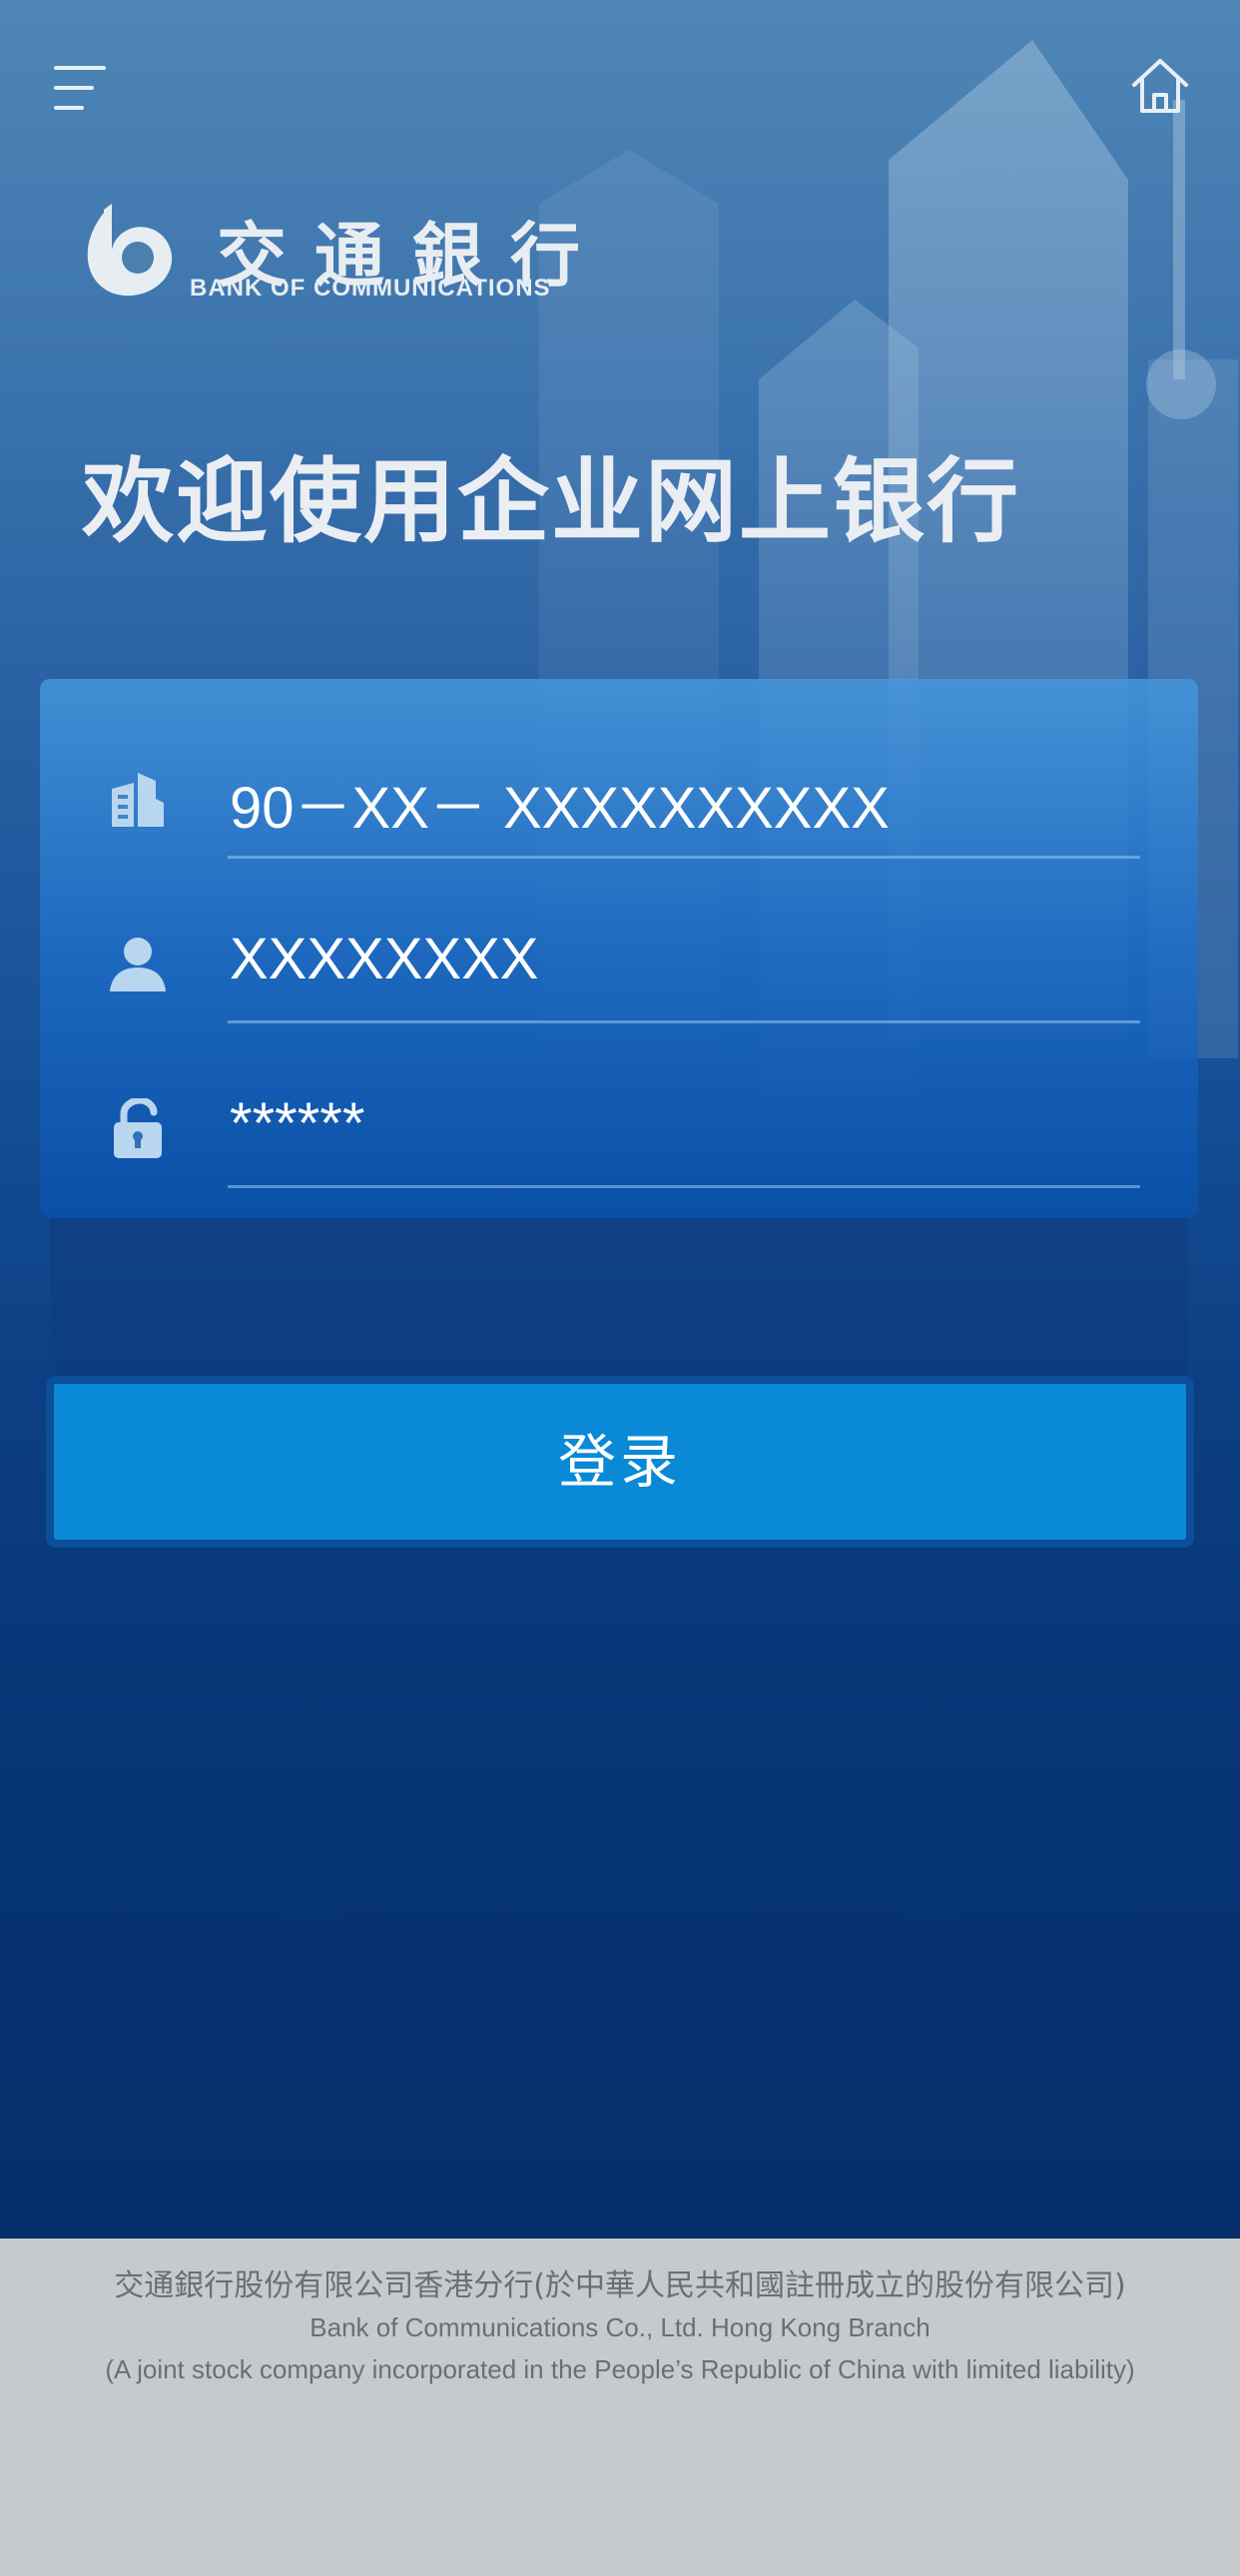 Image resolution: width=1240 pixels, height=2576 pixels. Describe the element at coordinates (1181, 384) in the screenshot. I see `tower-sphere` at that location.